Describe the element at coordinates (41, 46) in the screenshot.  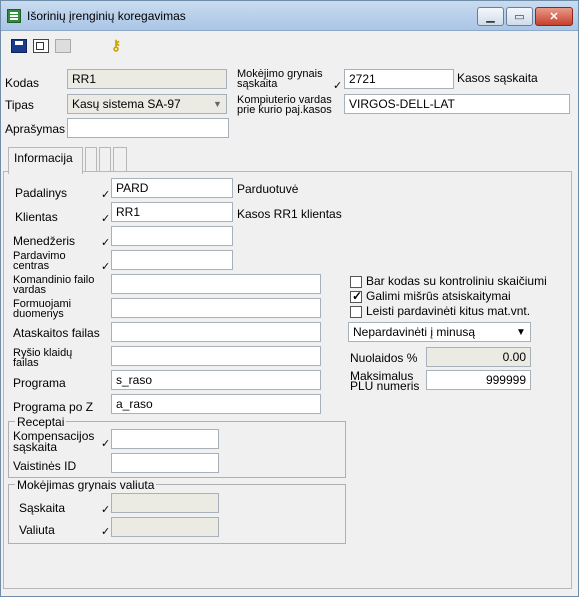
I see `save-as-icon` at that location.